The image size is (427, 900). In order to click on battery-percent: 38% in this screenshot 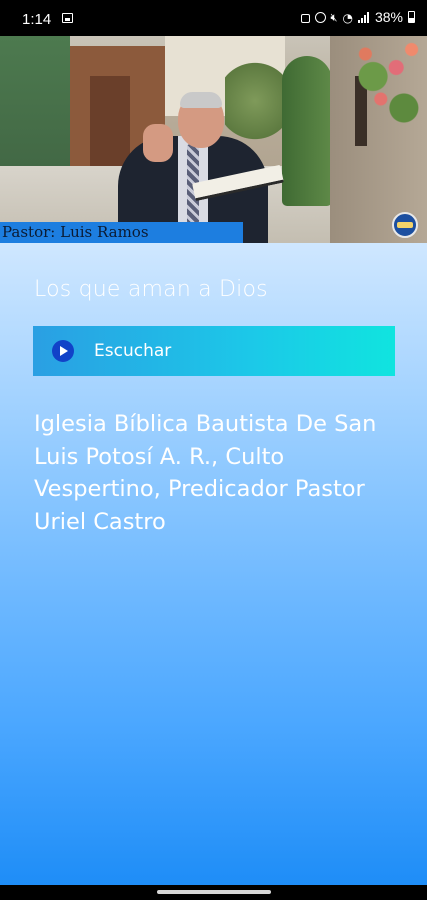, I will do `click(388, 17)`.